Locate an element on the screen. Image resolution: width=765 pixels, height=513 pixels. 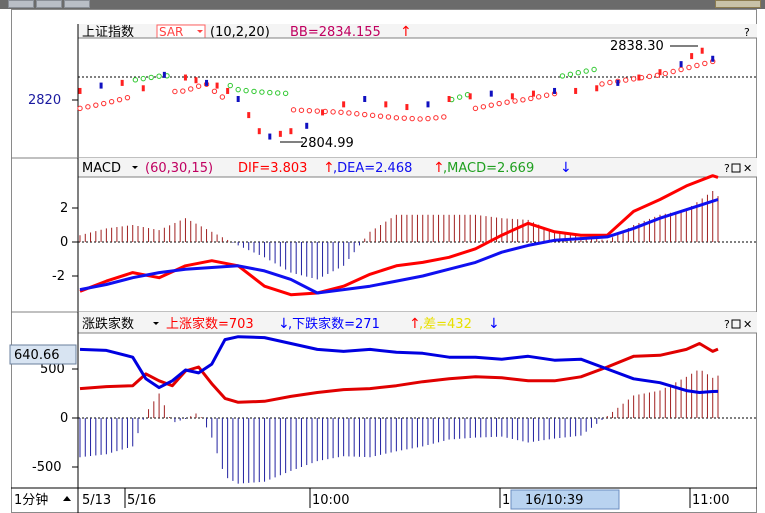
macd-params: (60,30,15) is located at coordinates (179, 168).